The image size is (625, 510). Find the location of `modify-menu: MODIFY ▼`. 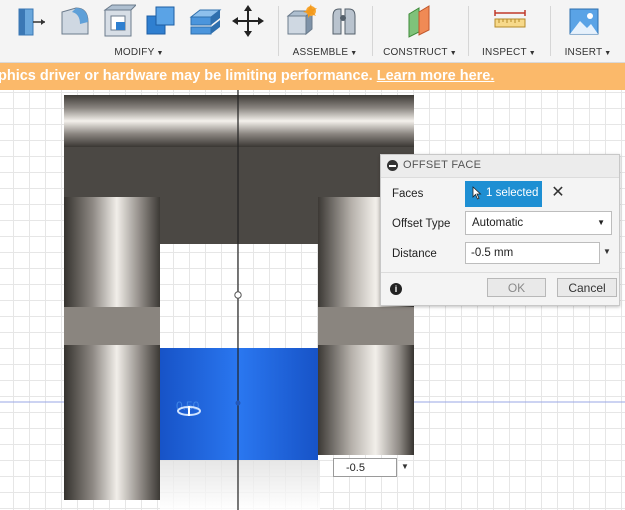

modify-menu: MODIFY ▼ is located at coordinates (139, 52).